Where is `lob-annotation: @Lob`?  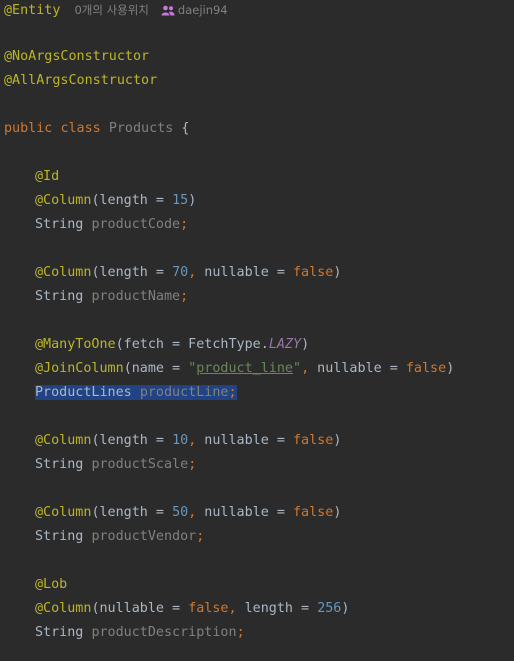 lob-annotation: @Lob is located at coordinates (51, 584).